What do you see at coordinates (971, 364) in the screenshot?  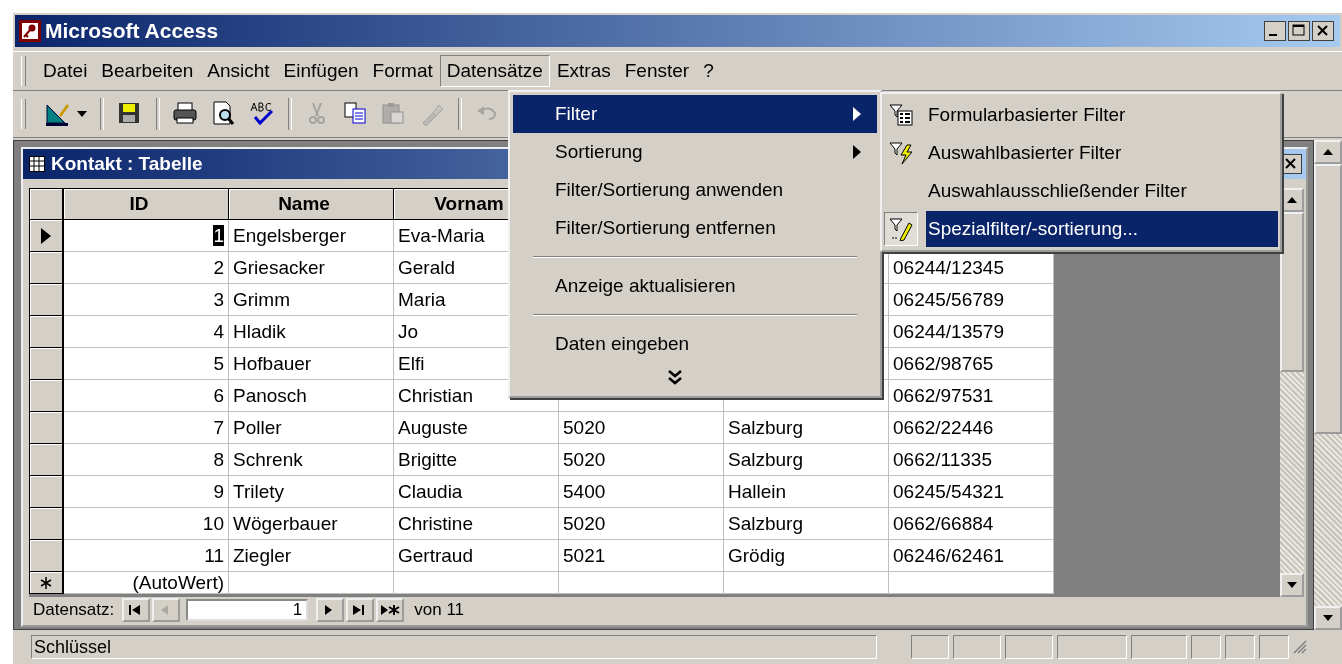 I see `table-cell: 0662/98765` at bounding box center [971, 364].